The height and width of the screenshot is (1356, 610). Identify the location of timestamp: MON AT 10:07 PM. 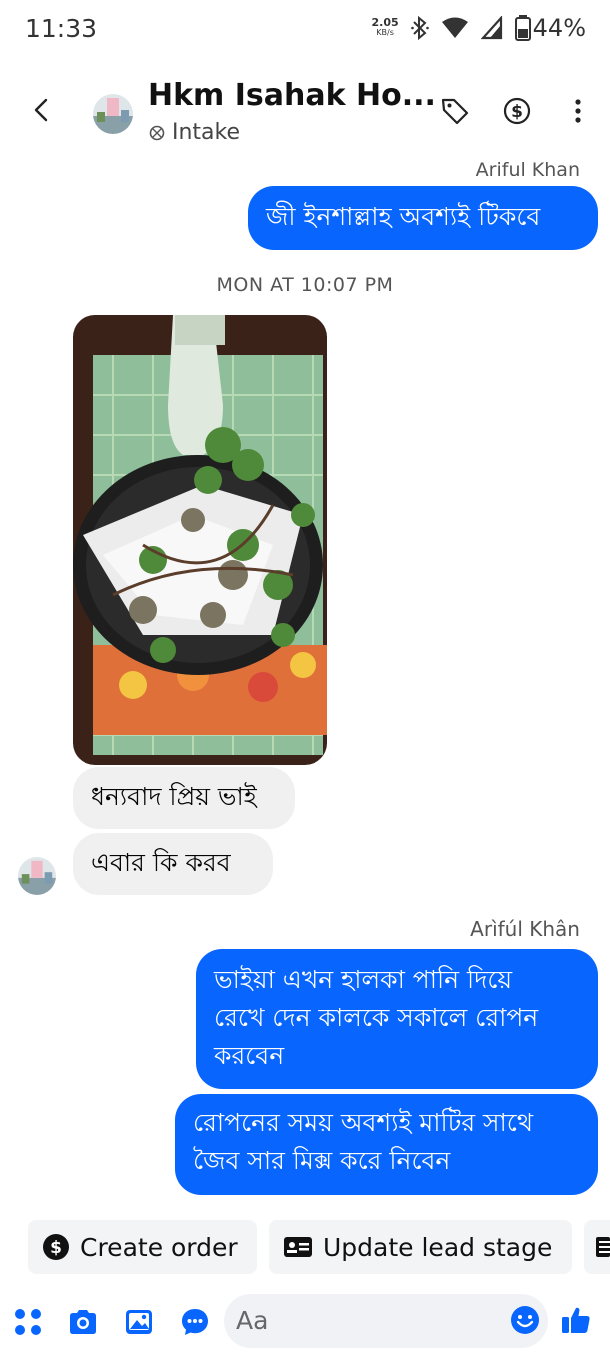
(305, 285).